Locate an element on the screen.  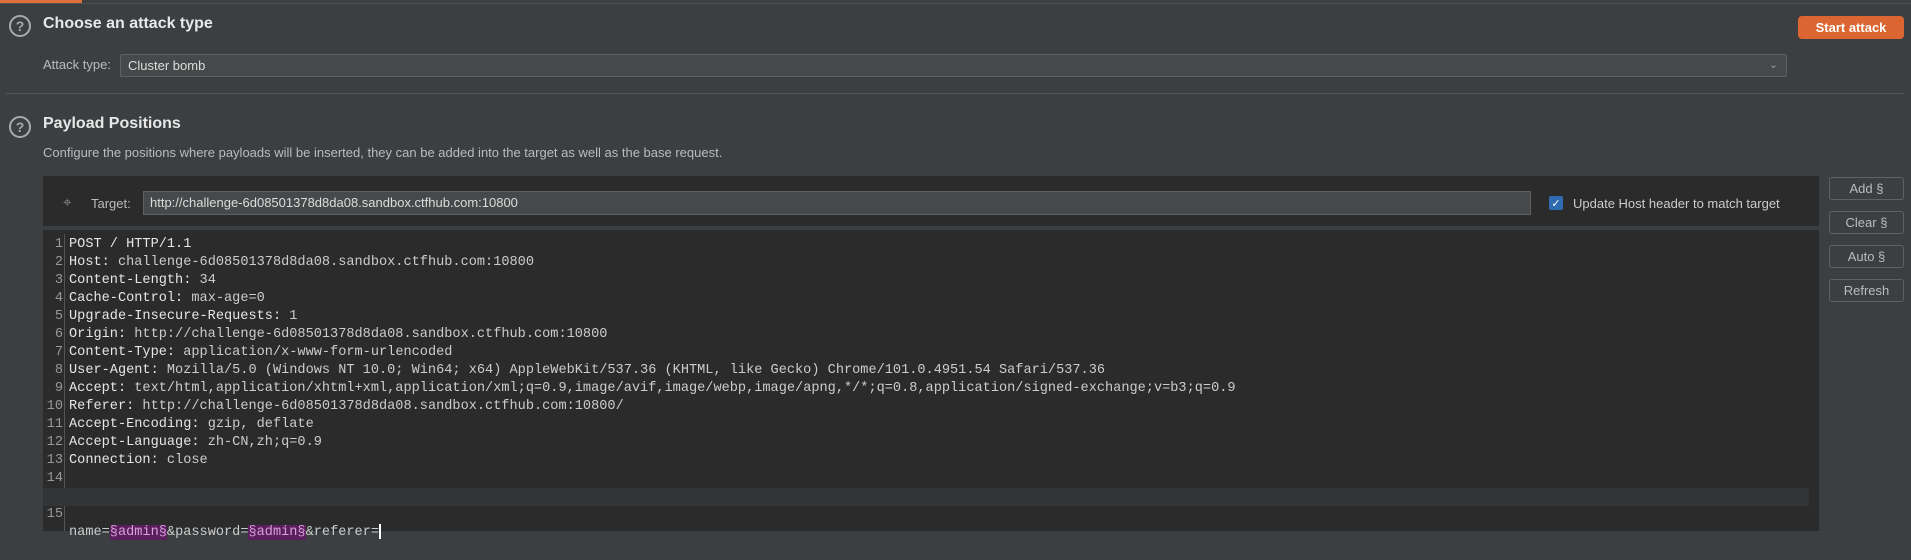
header-value: close is located at coordinates (183, 460).